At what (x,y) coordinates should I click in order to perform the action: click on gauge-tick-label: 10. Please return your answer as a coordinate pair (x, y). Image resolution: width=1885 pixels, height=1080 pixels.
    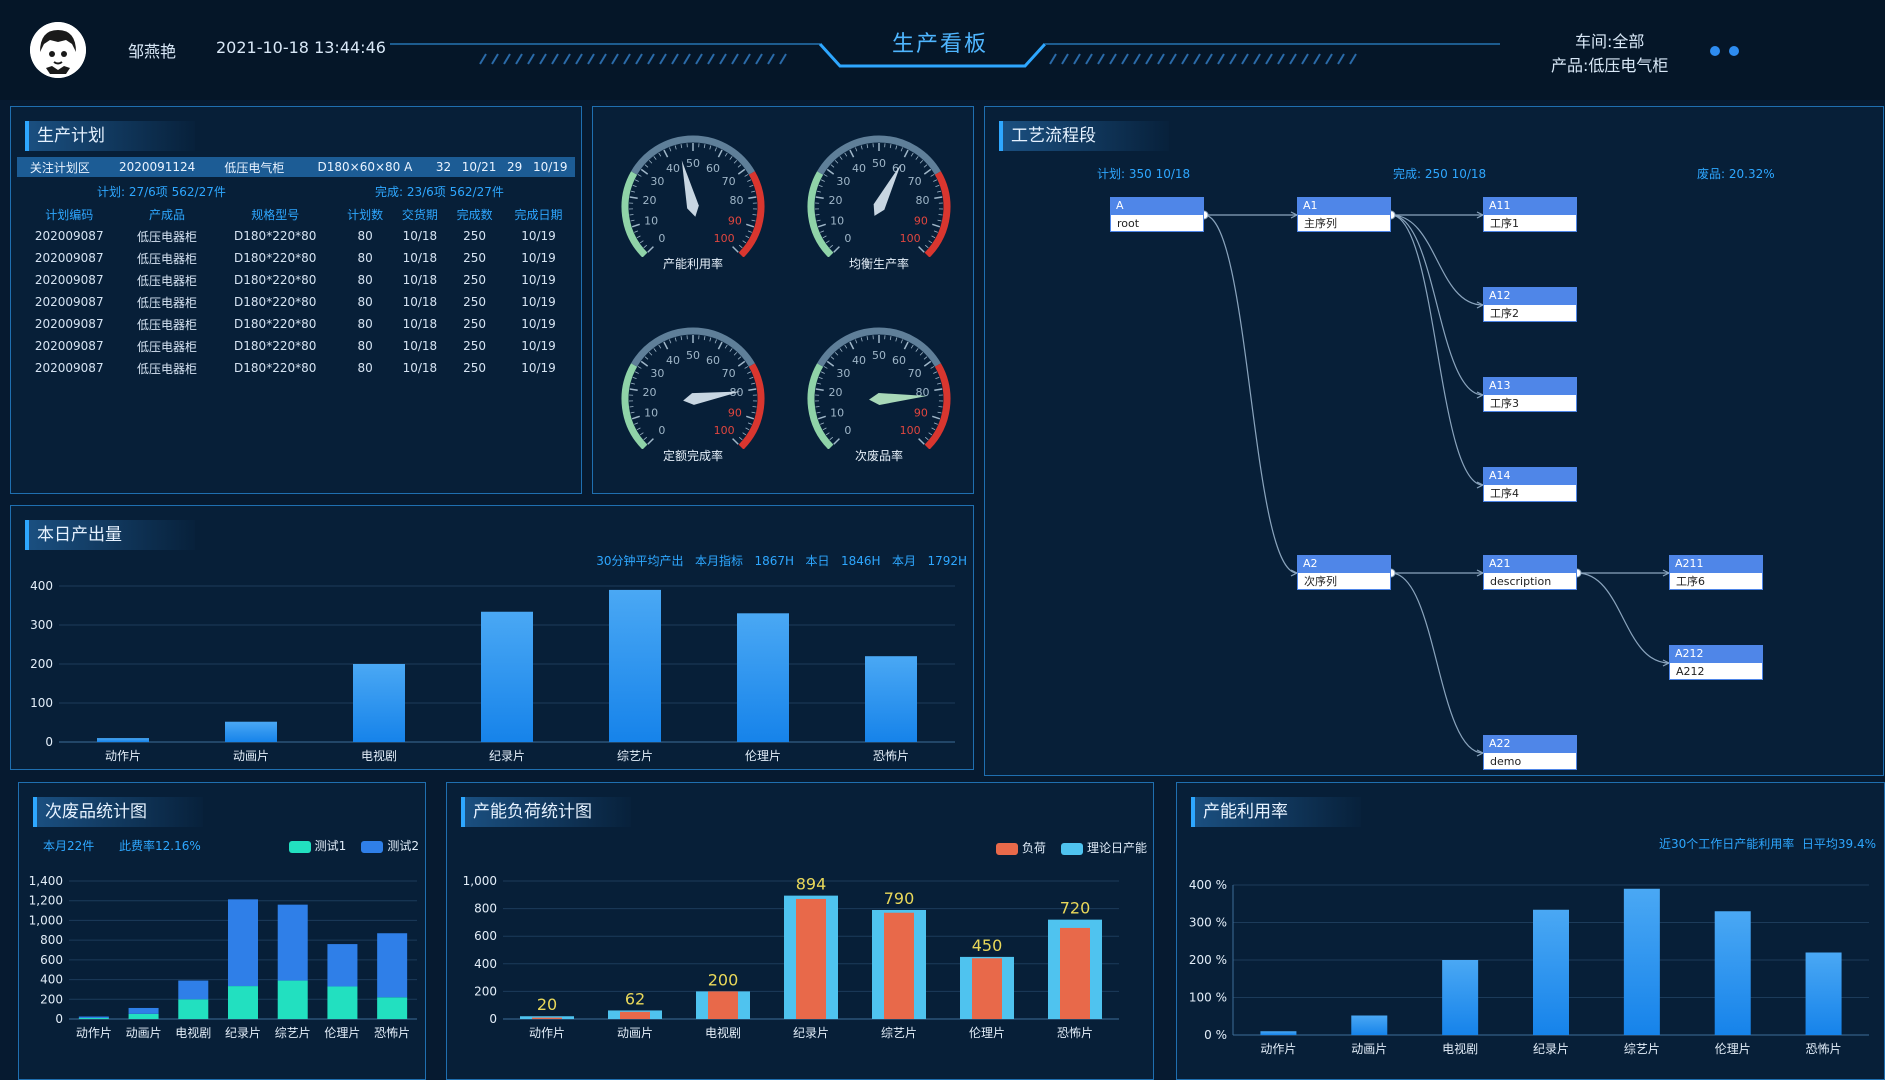
    Looking at the image, I should click on (651, 413).